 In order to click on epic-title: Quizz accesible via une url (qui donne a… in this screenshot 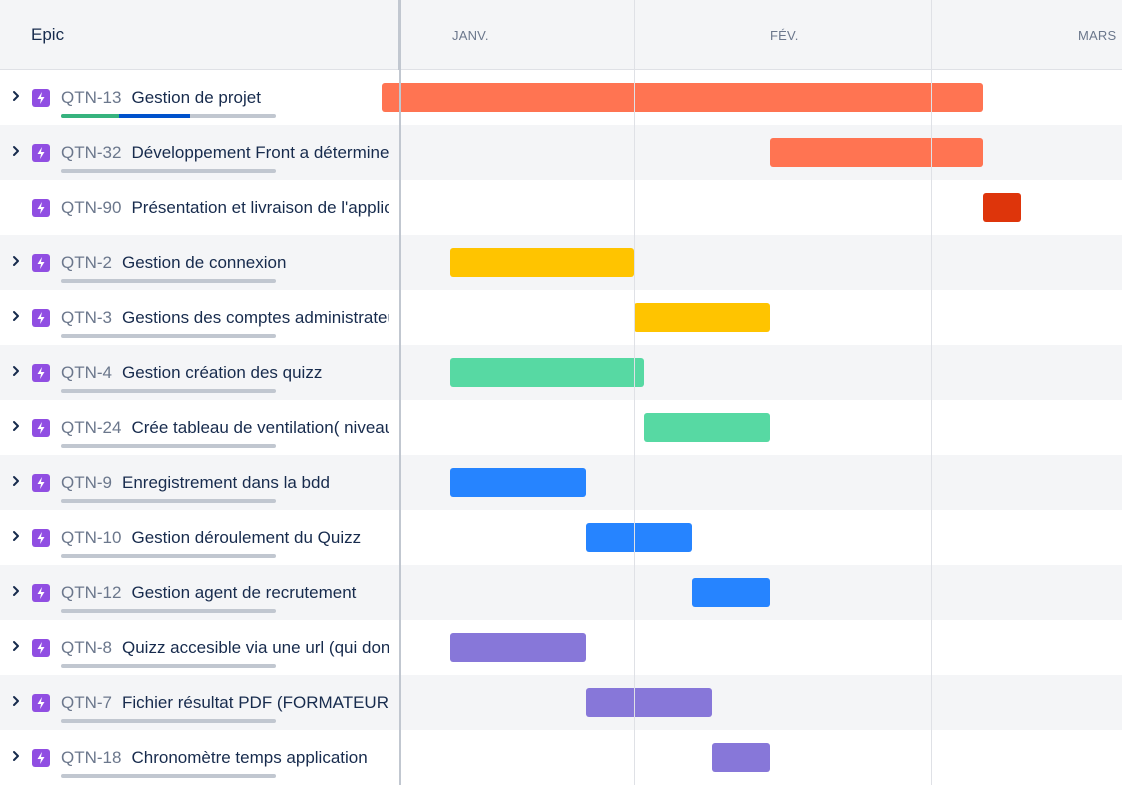, I will do `click(255, 647)`.